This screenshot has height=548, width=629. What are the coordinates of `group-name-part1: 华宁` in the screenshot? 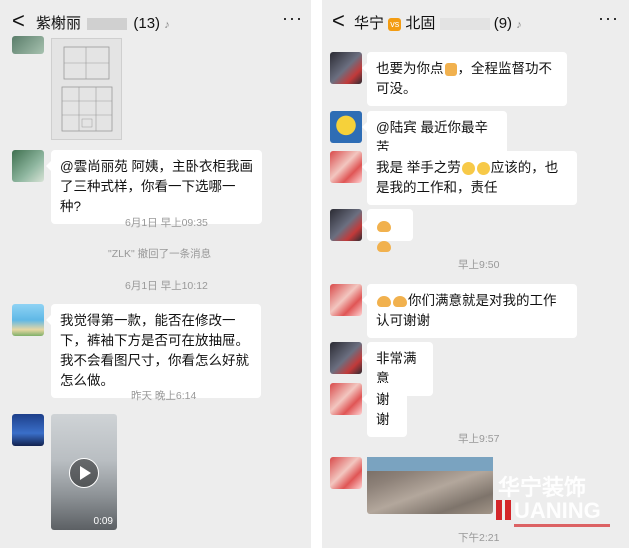 It's located at (369, 23).